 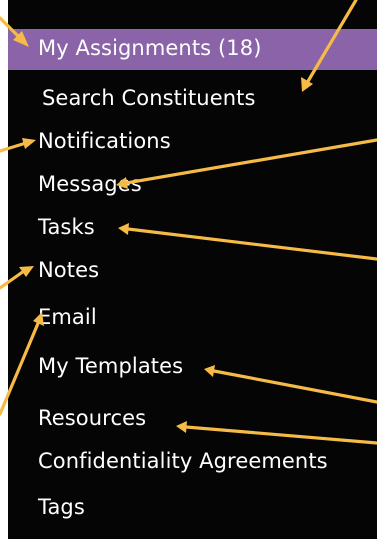 What do you see at coordinates (104, 141) in the screenshot?
I see `menu-item-notifications: Notifications` at bounding box center [104, 141].